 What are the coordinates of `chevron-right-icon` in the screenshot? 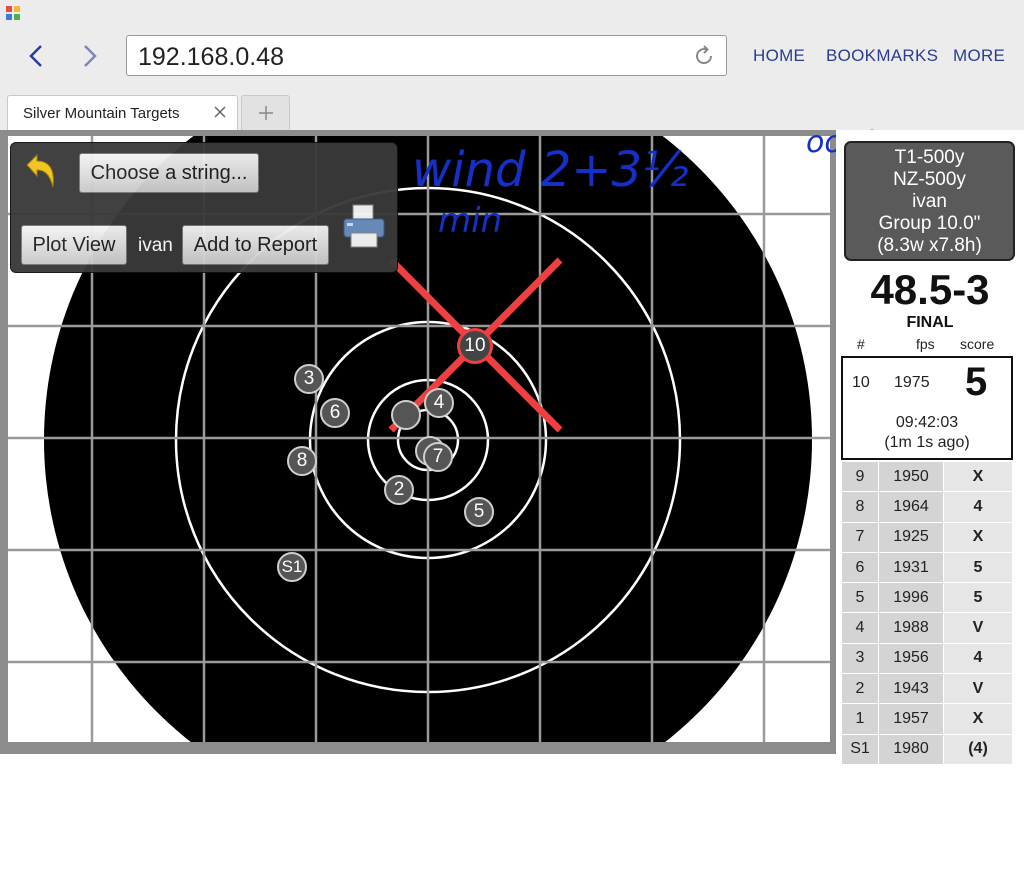 It's located at (90, 56).